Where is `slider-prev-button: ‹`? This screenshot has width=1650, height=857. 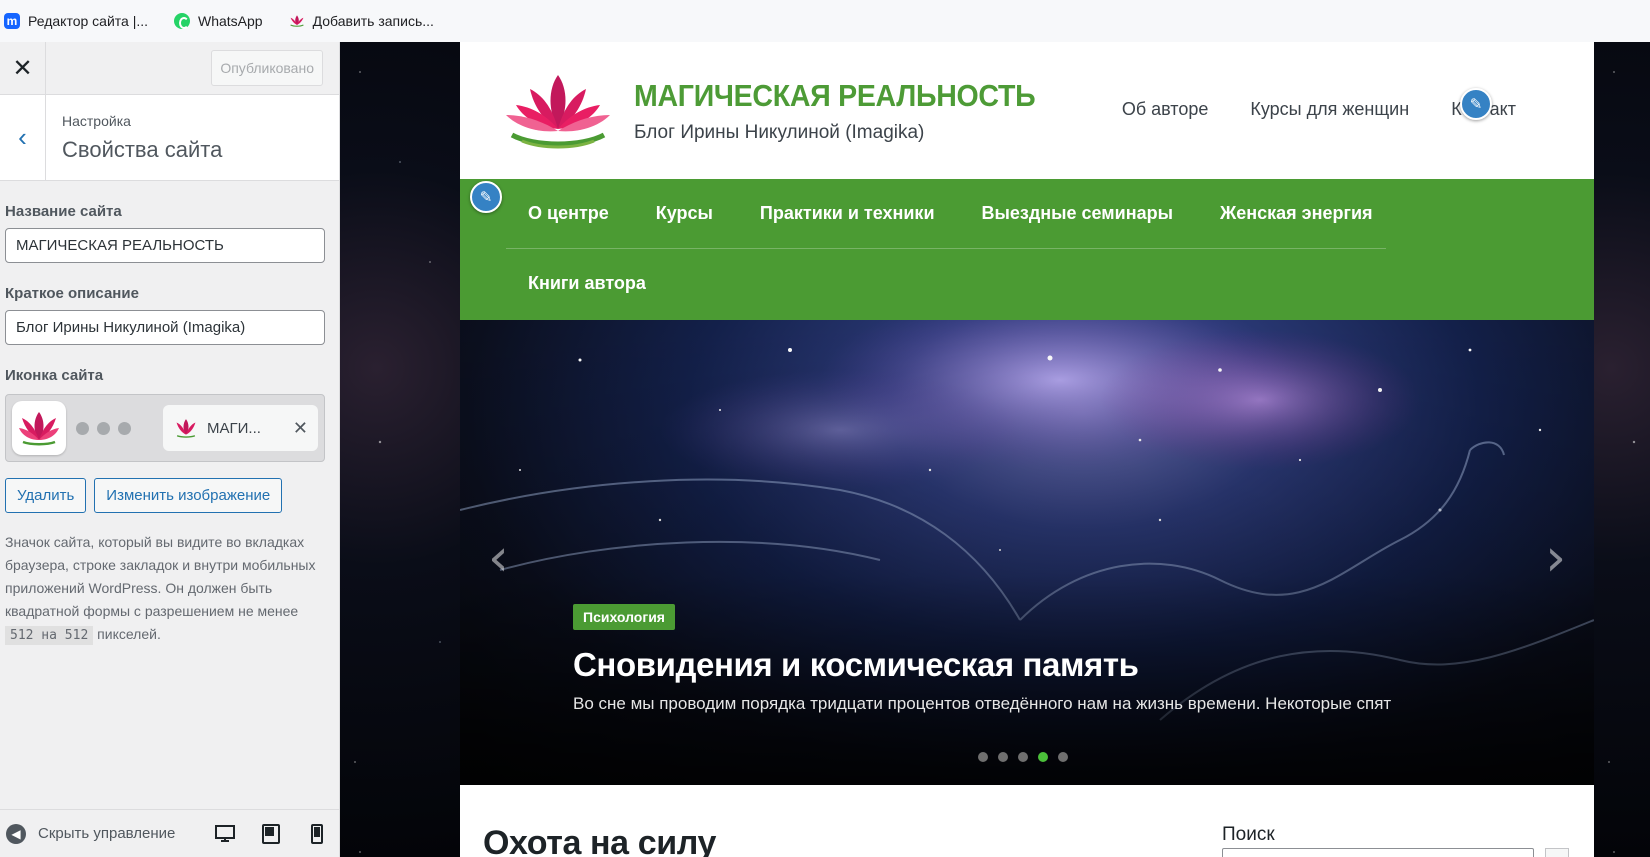 slider-prev-button: ‹ is located at coordinates (498, 558).